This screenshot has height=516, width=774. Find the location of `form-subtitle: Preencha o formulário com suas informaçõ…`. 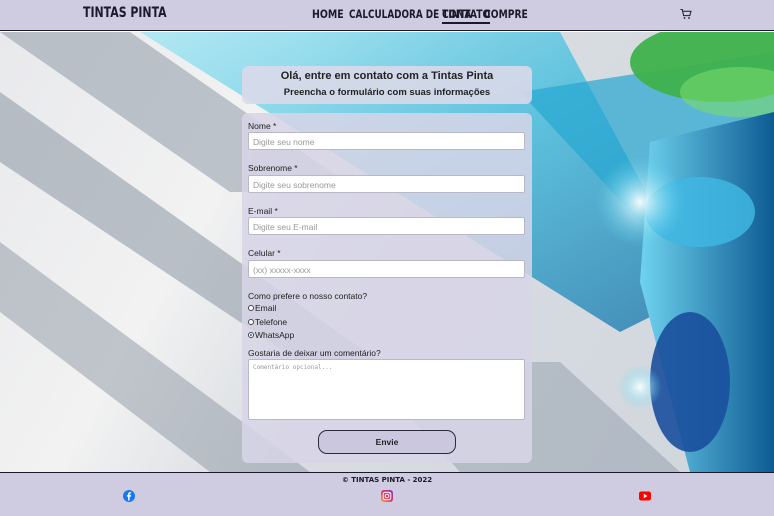

form-subtitle: Preencha o formulário com suas informaçõ… is located at coordinates (387, 92).